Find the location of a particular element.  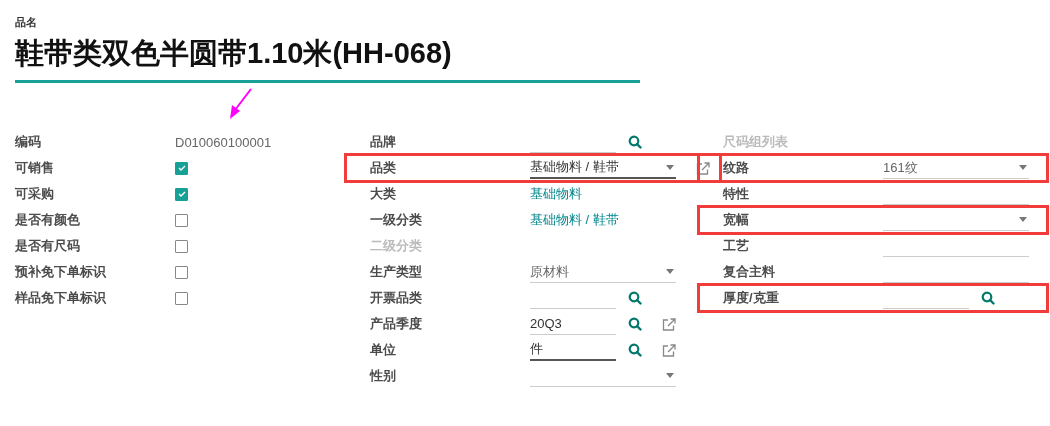

input-field: 件 is located at coordinates (573, 350).